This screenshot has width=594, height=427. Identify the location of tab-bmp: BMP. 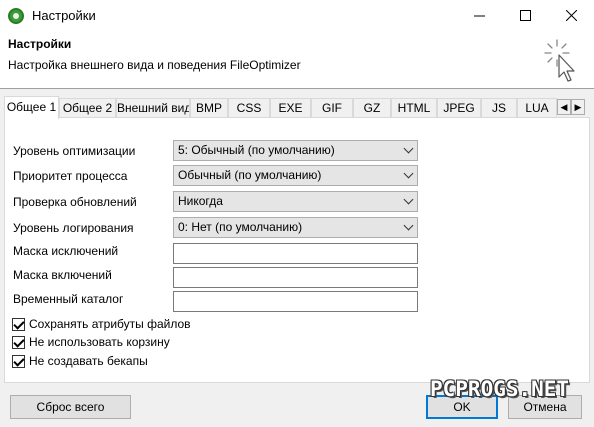
(209, 108).